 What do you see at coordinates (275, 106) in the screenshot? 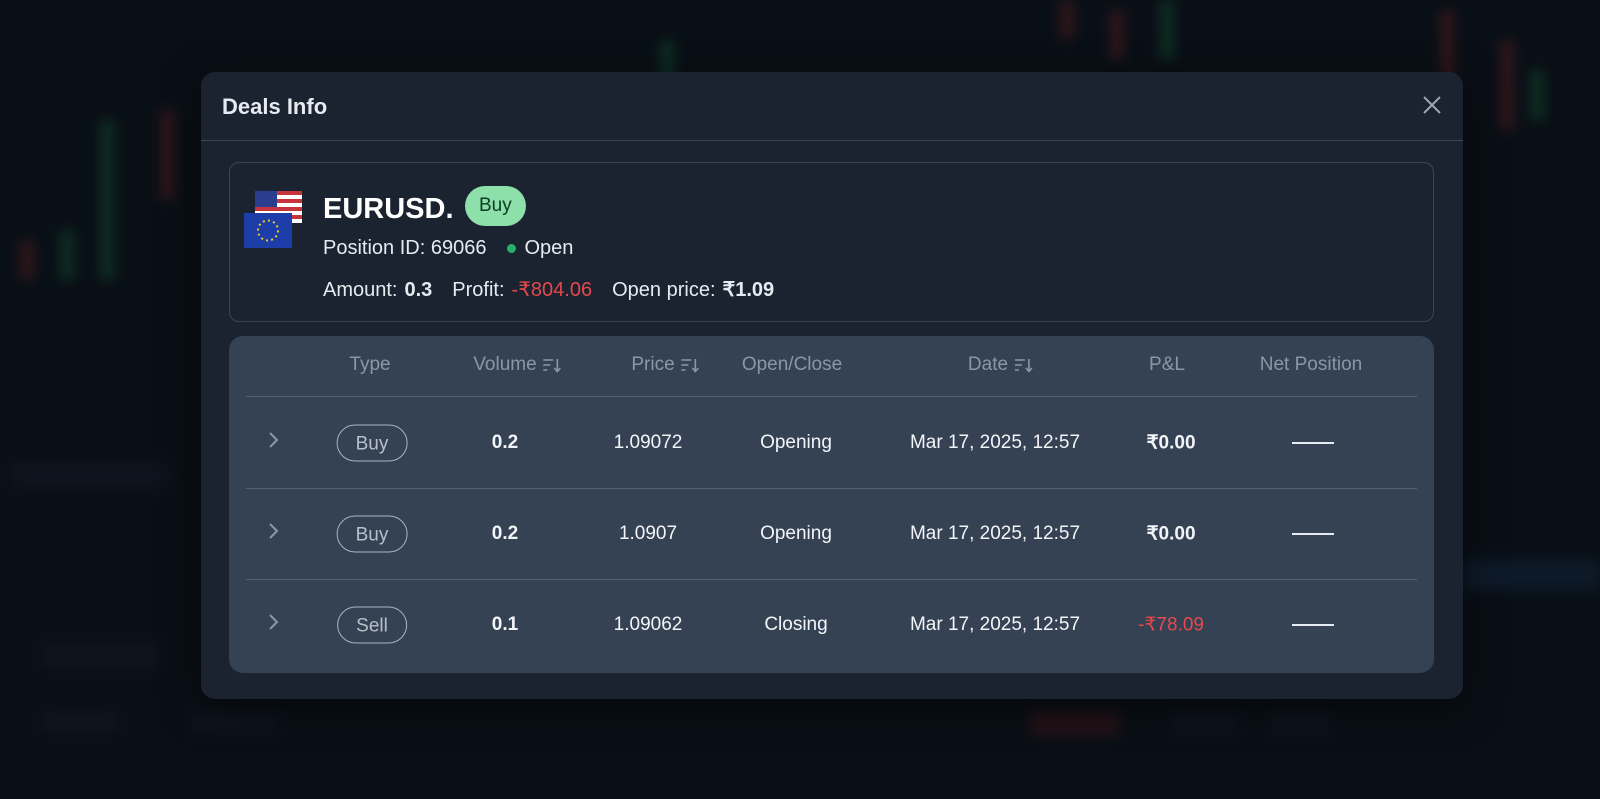
I see `modal-title: Deals Info` at bounding box center [275, 106].